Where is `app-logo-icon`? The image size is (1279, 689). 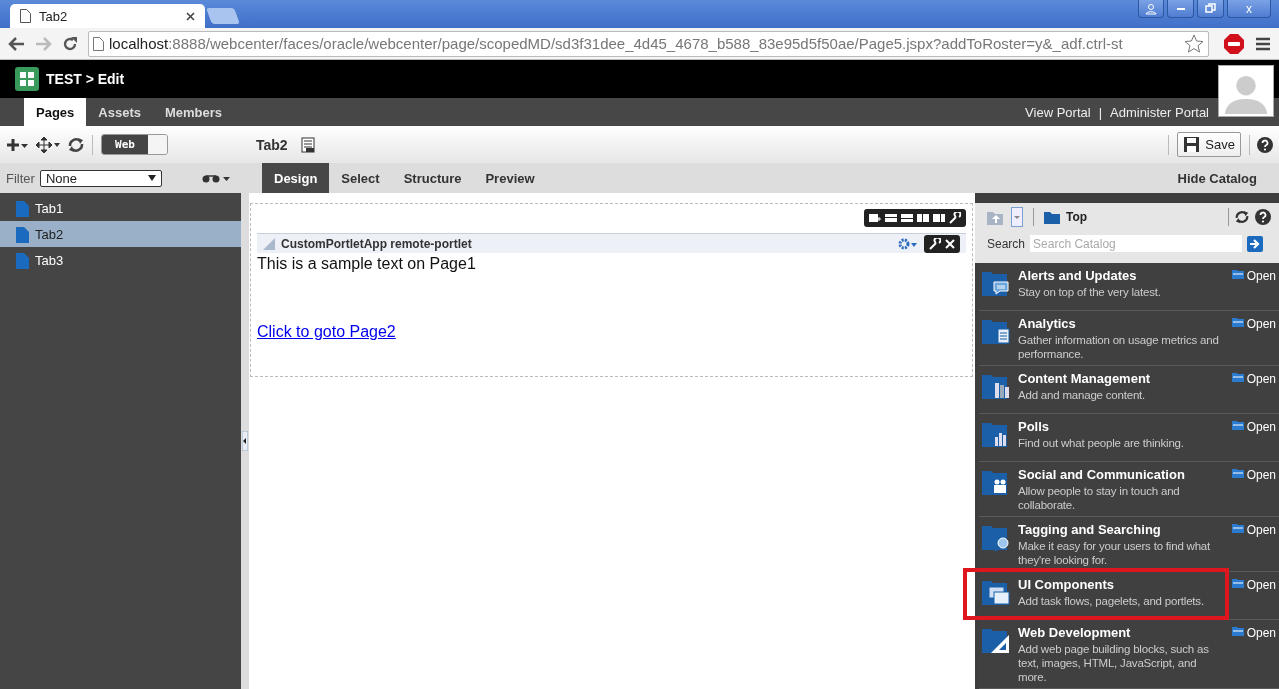 app-logo-icon is located at coordinates (27, 79).